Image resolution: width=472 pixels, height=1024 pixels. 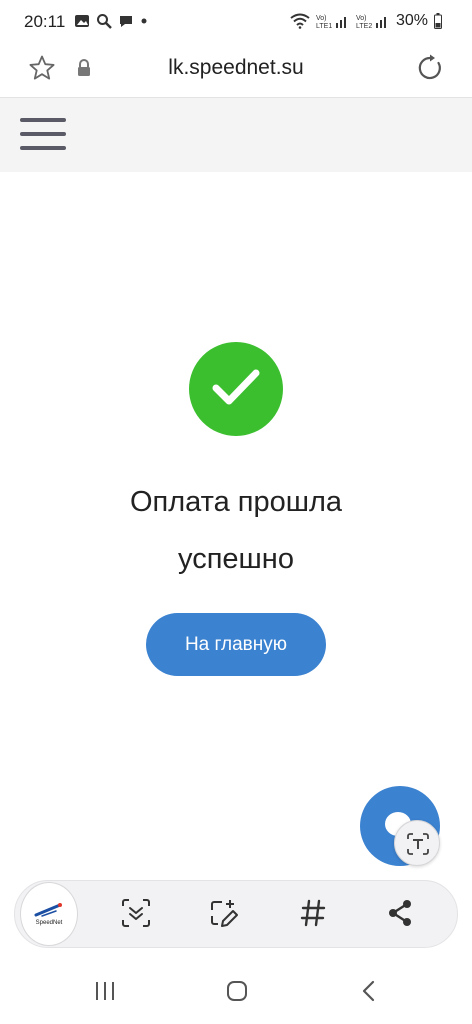 What do you see at coordinates (105, 991) in the screenshot?
I see `recents-icon` at bounding box center [105, 991].